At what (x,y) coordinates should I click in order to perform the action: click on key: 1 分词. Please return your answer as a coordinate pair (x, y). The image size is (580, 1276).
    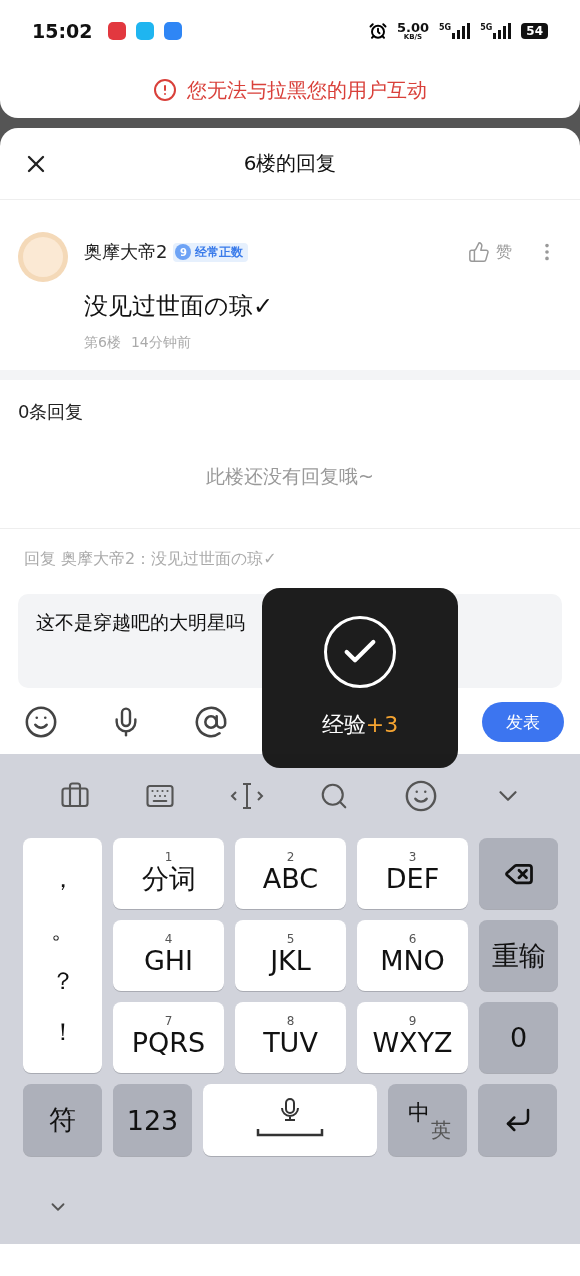
    Looking at the image, I should click on (168, 873).